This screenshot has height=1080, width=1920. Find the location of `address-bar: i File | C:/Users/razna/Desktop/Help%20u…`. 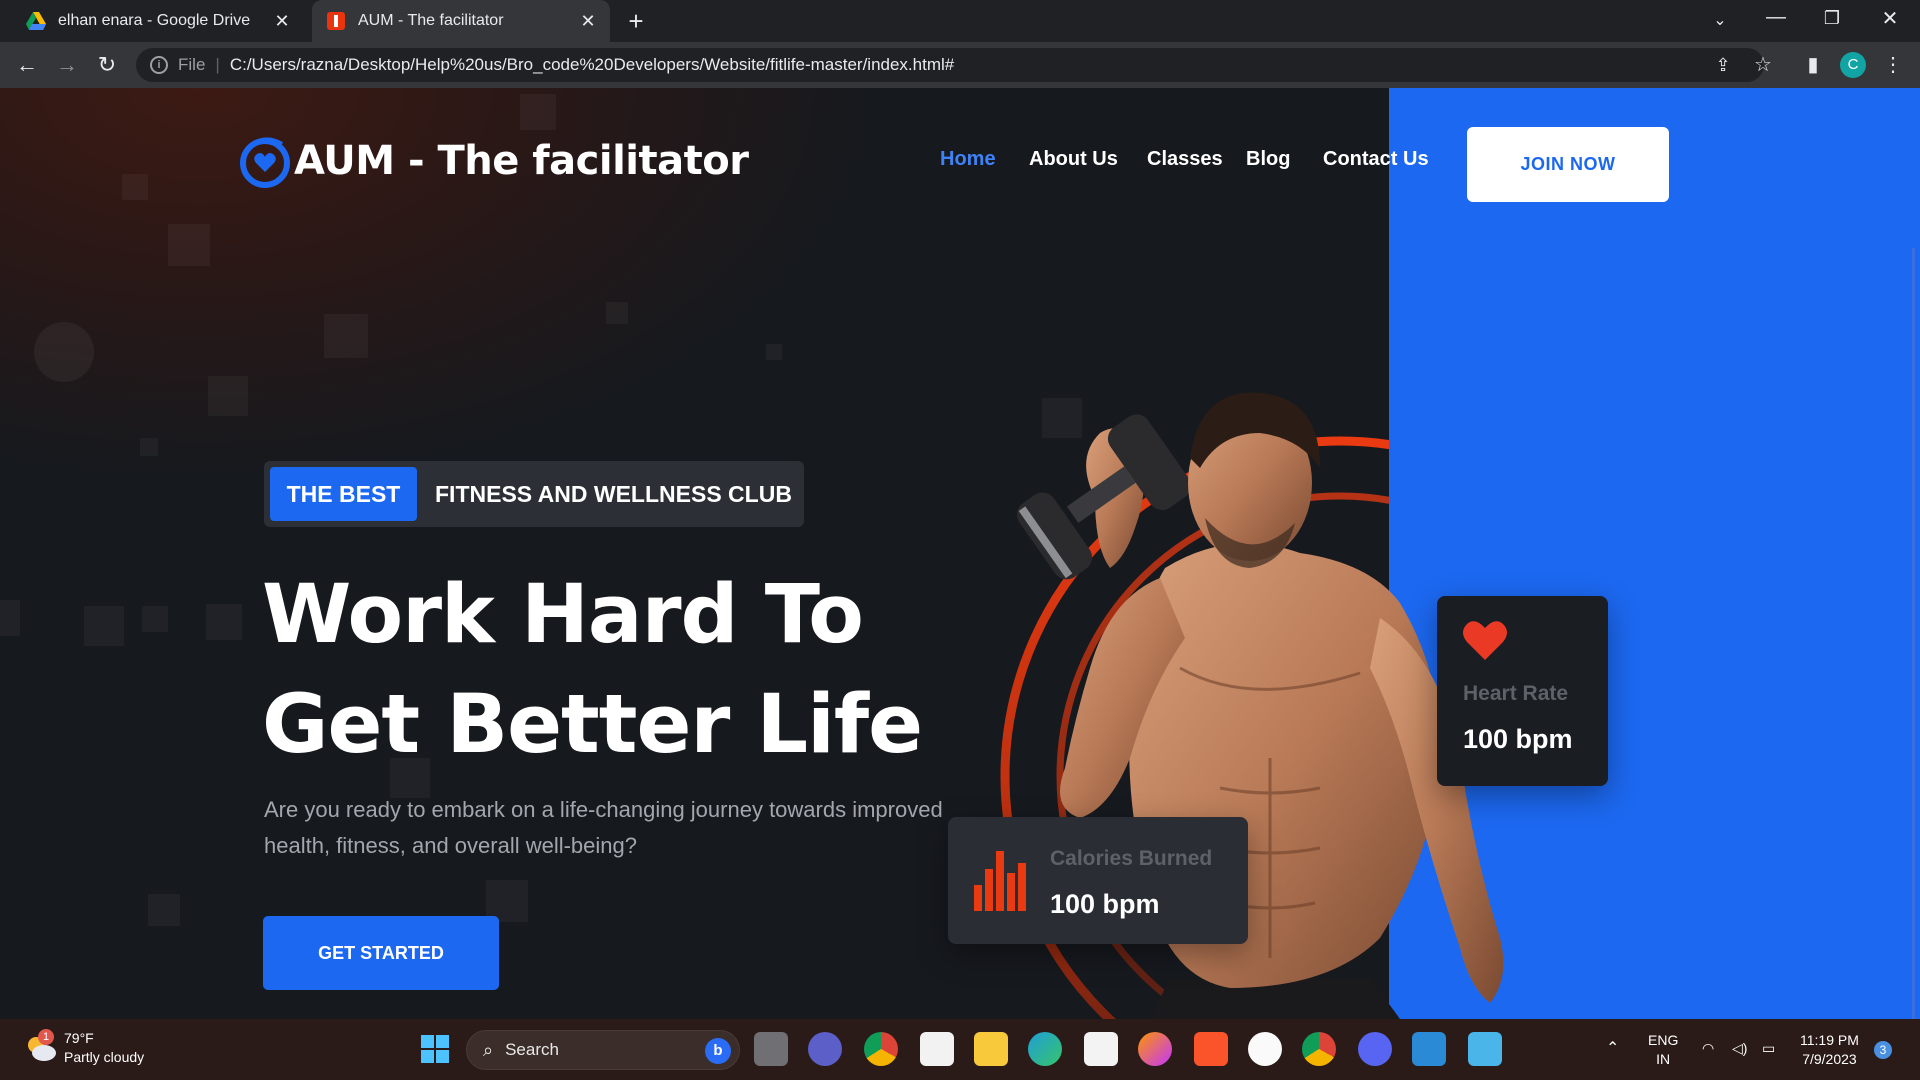

address-bar: i File | C:/Users/razna/Desktop/Help%20u… is located at coordinates (950, 65).